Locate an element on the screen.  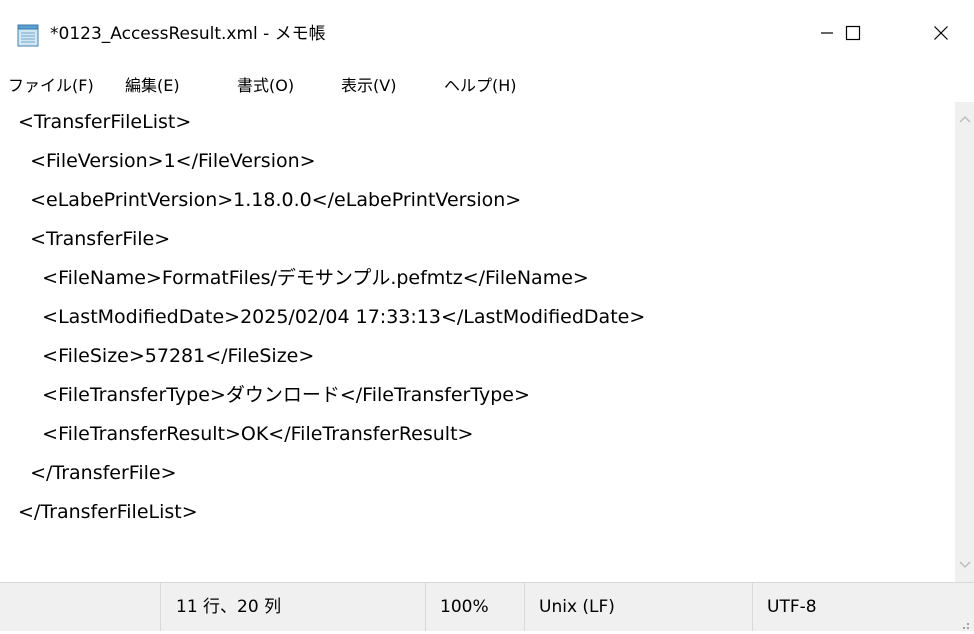
scroll-down-button is located at coordinates (964, 564).